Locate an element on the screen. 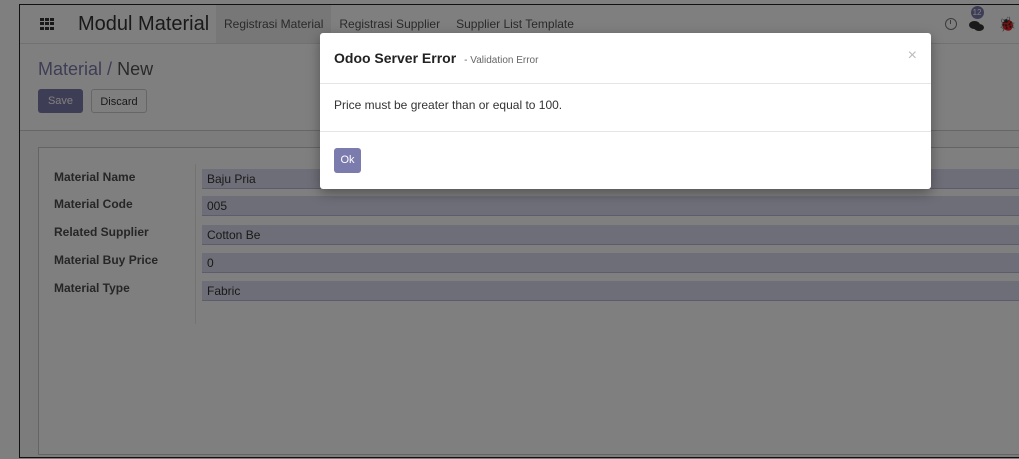  close-icon: × is located at coordinates (912, 56).